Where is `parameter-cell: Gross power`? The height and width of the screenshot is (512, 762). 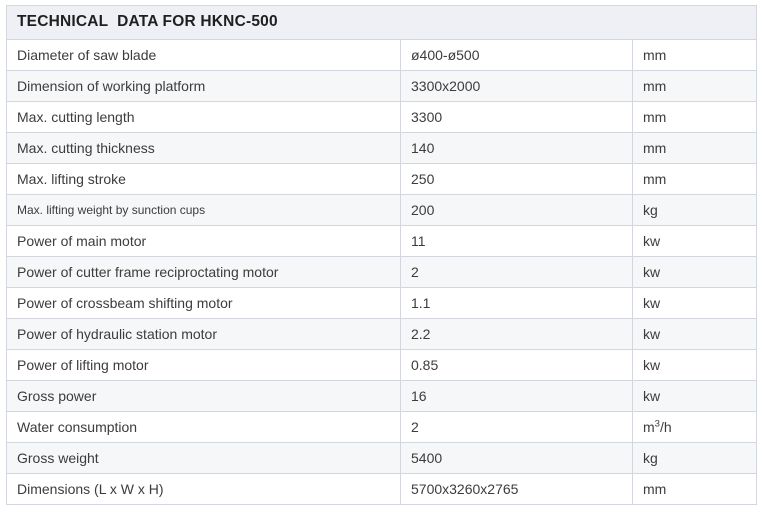
parameter-cell: Gross power is located at coordinates (203, 396).